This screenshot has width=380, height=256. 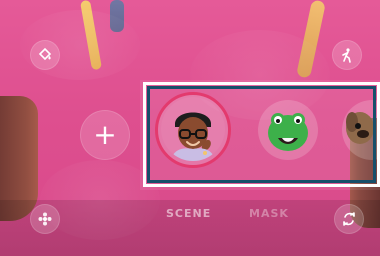 I want to click on paint-bucket-icon, so click(x=45, y=55).